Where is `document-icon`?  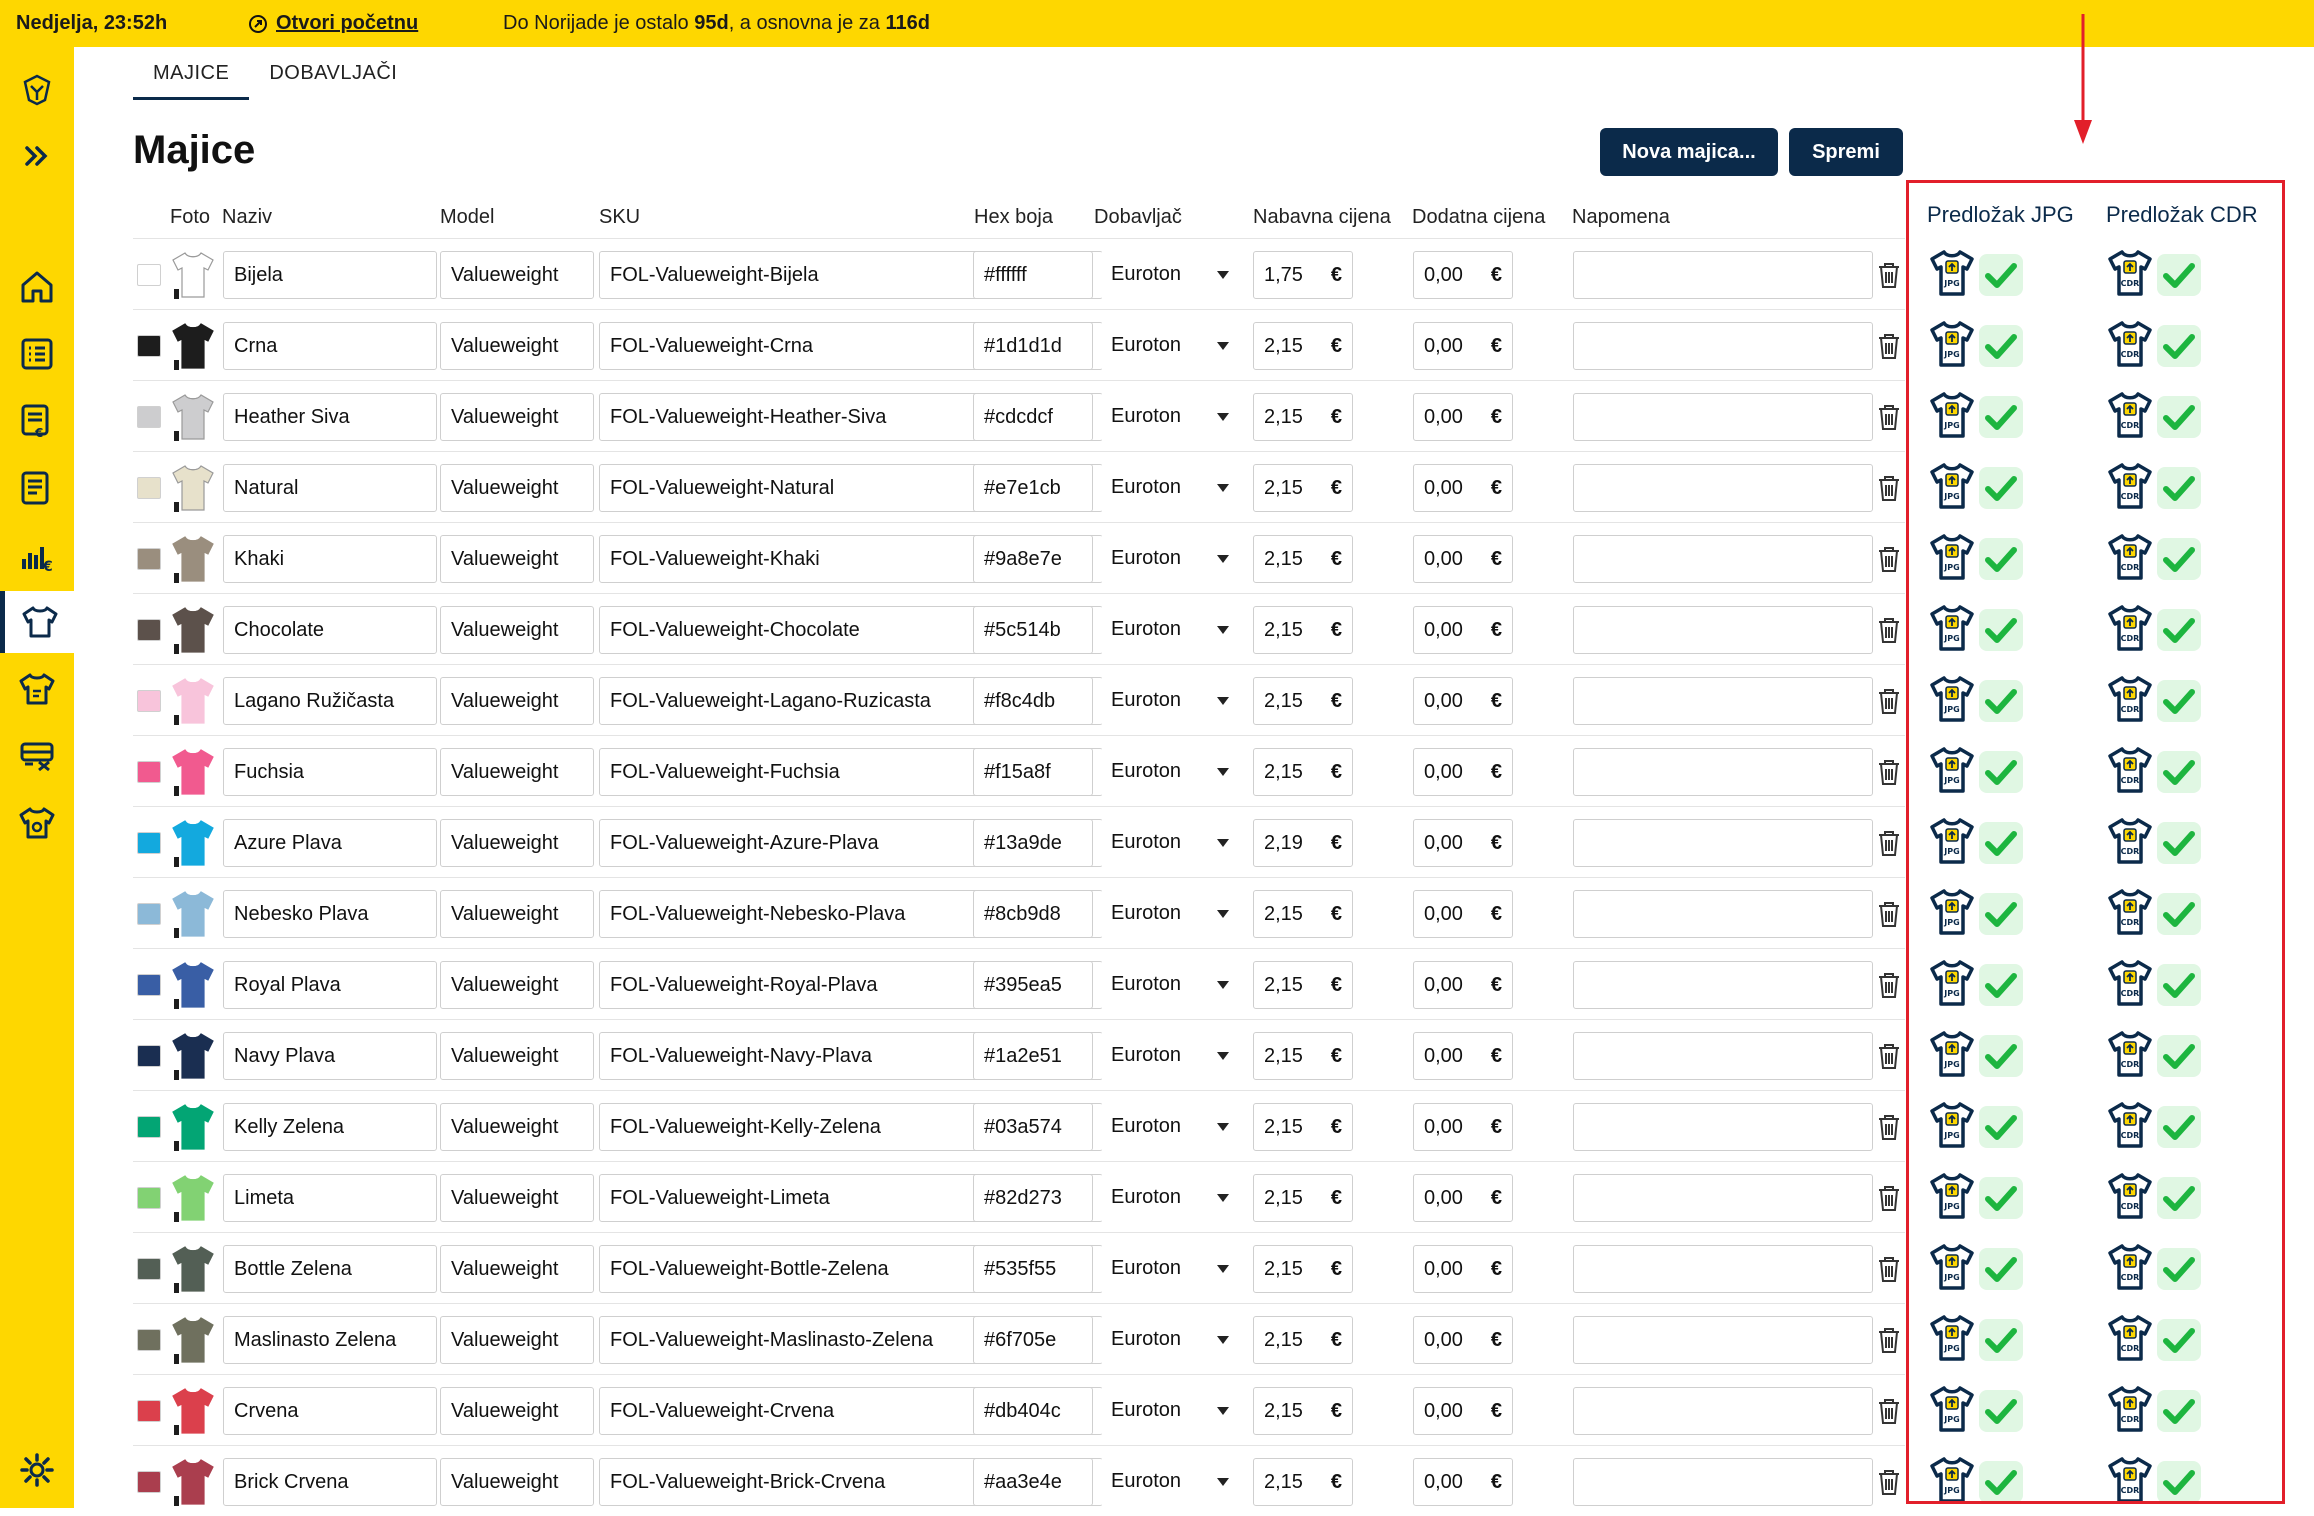
document-icon is located at coordinates (37, 488).